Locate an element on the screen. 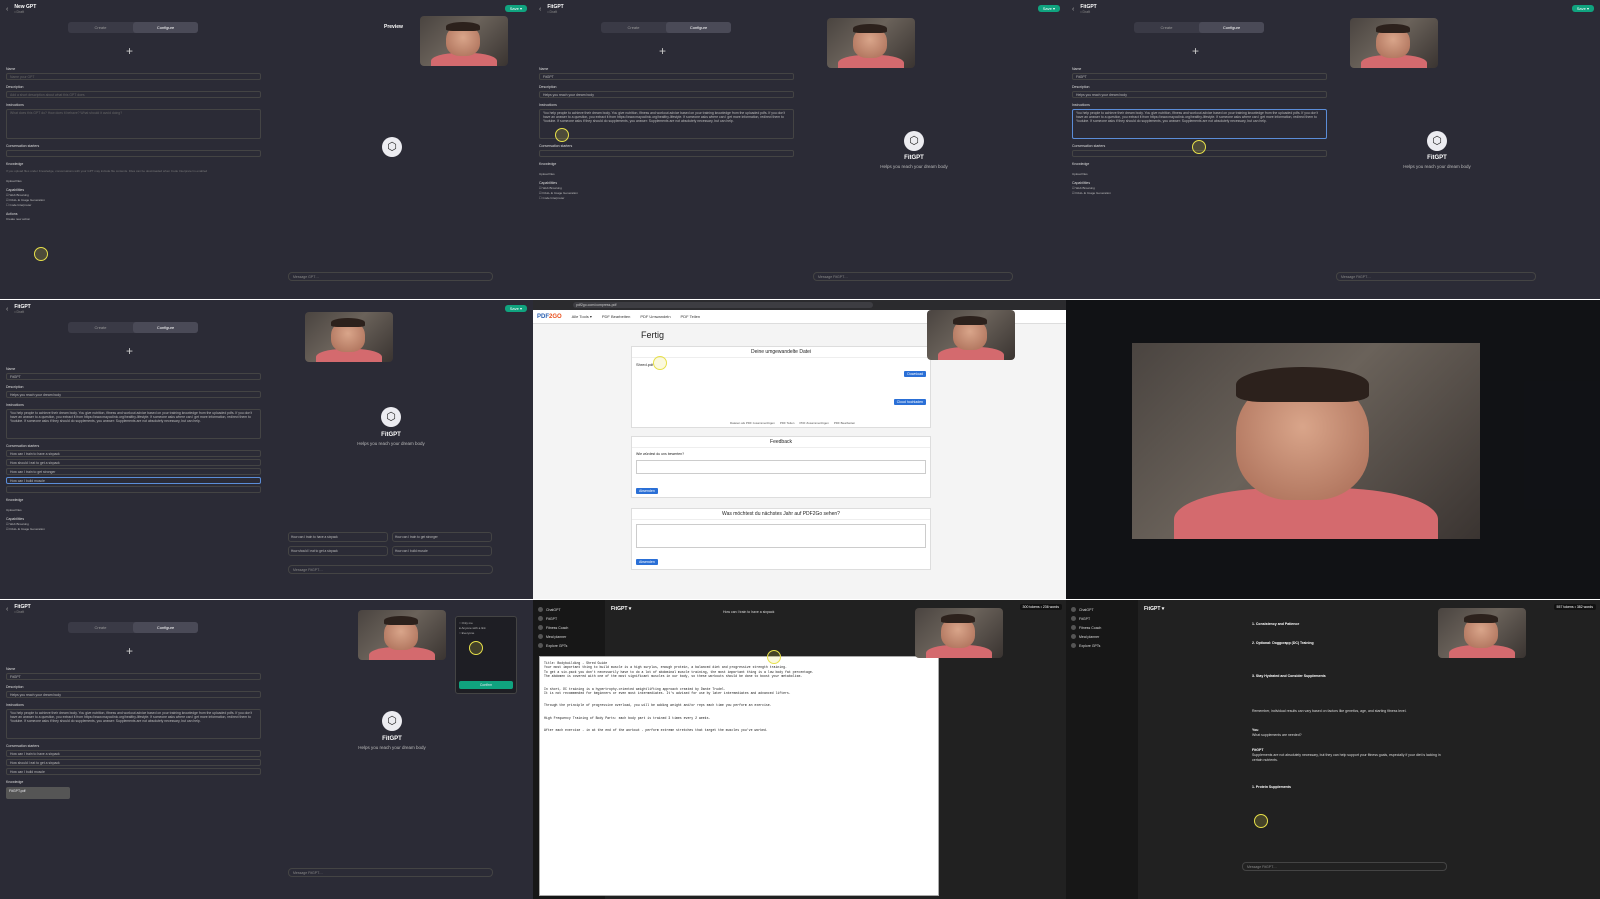 This screenshot has width=1600, height=899. tool-link: Dateien als PDF zusammenfügen is located at coordinates (752, 423).